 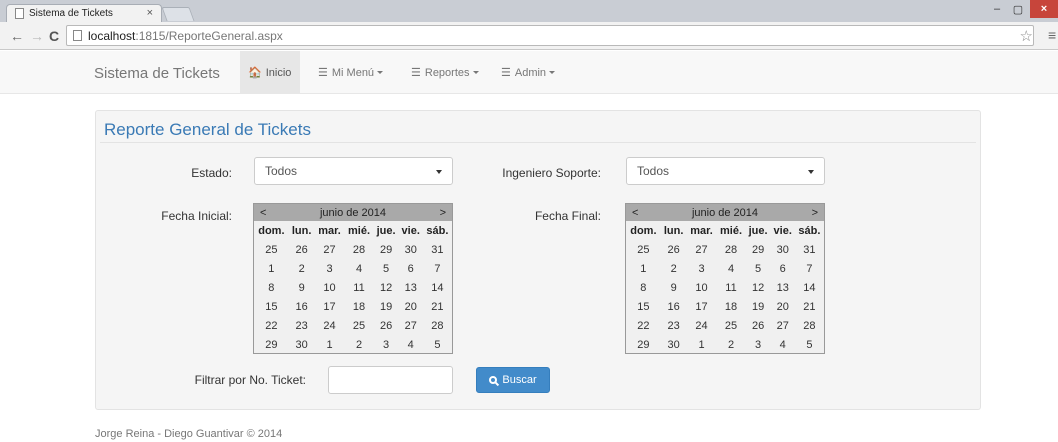 What do you see at coordinates (17, 36) in the screenshot?
I see `back-icon: ←` at bounding box center [17, 36].